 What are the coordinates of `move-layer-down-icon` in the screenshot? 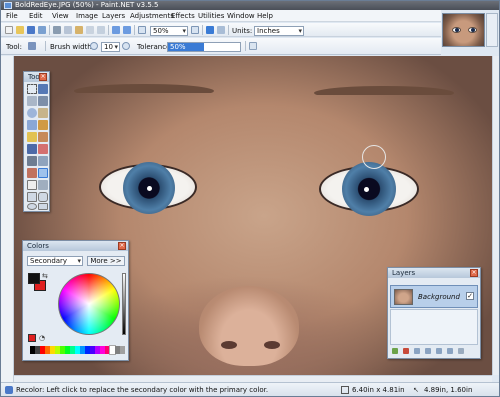 It's located at (450, 351).